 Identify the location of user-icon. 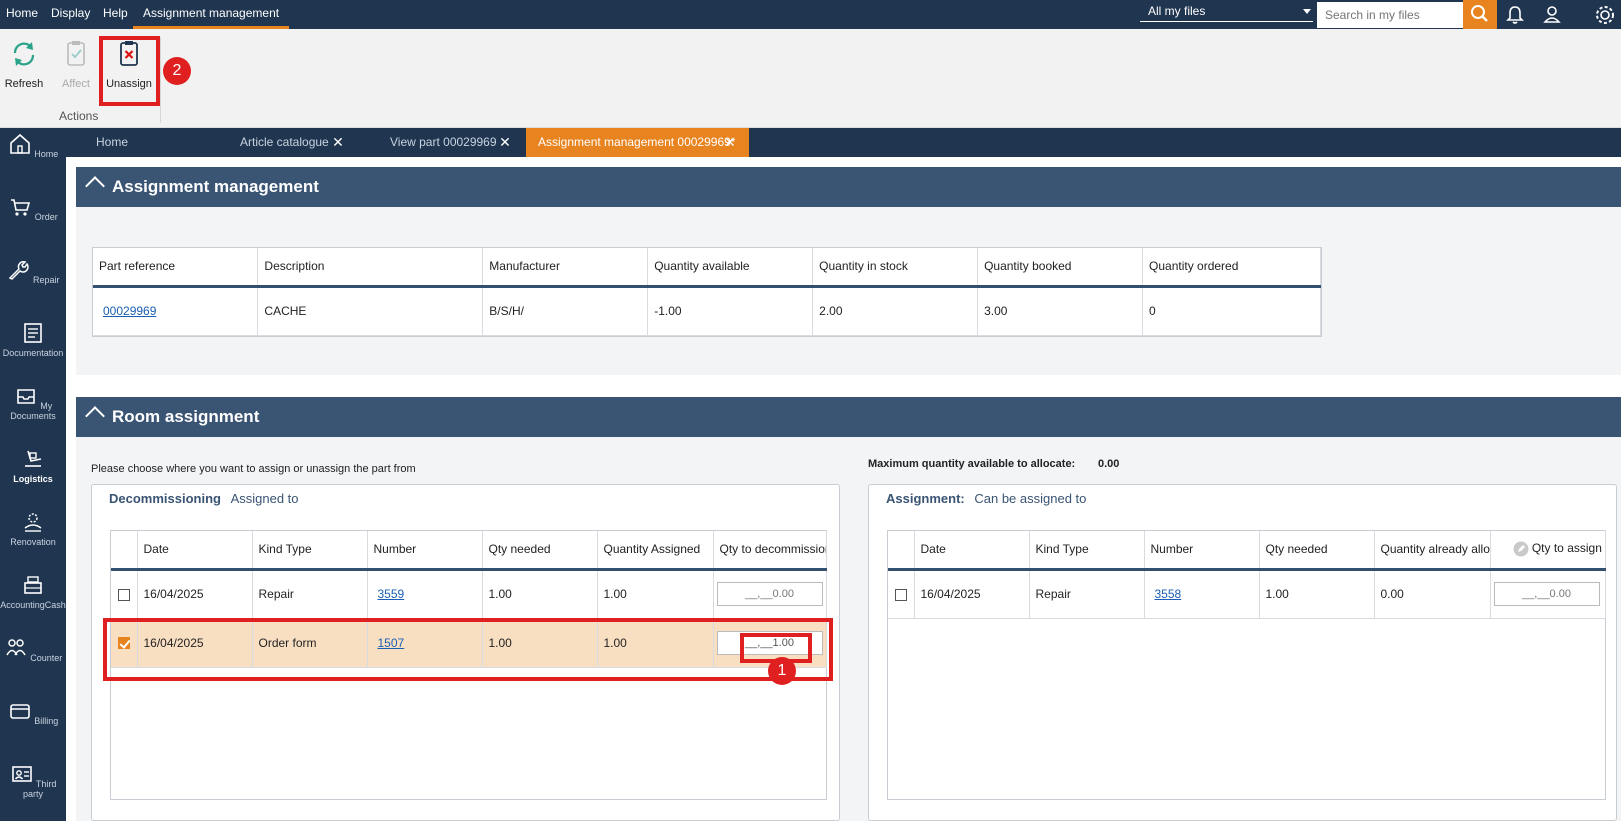
(1552, 15).